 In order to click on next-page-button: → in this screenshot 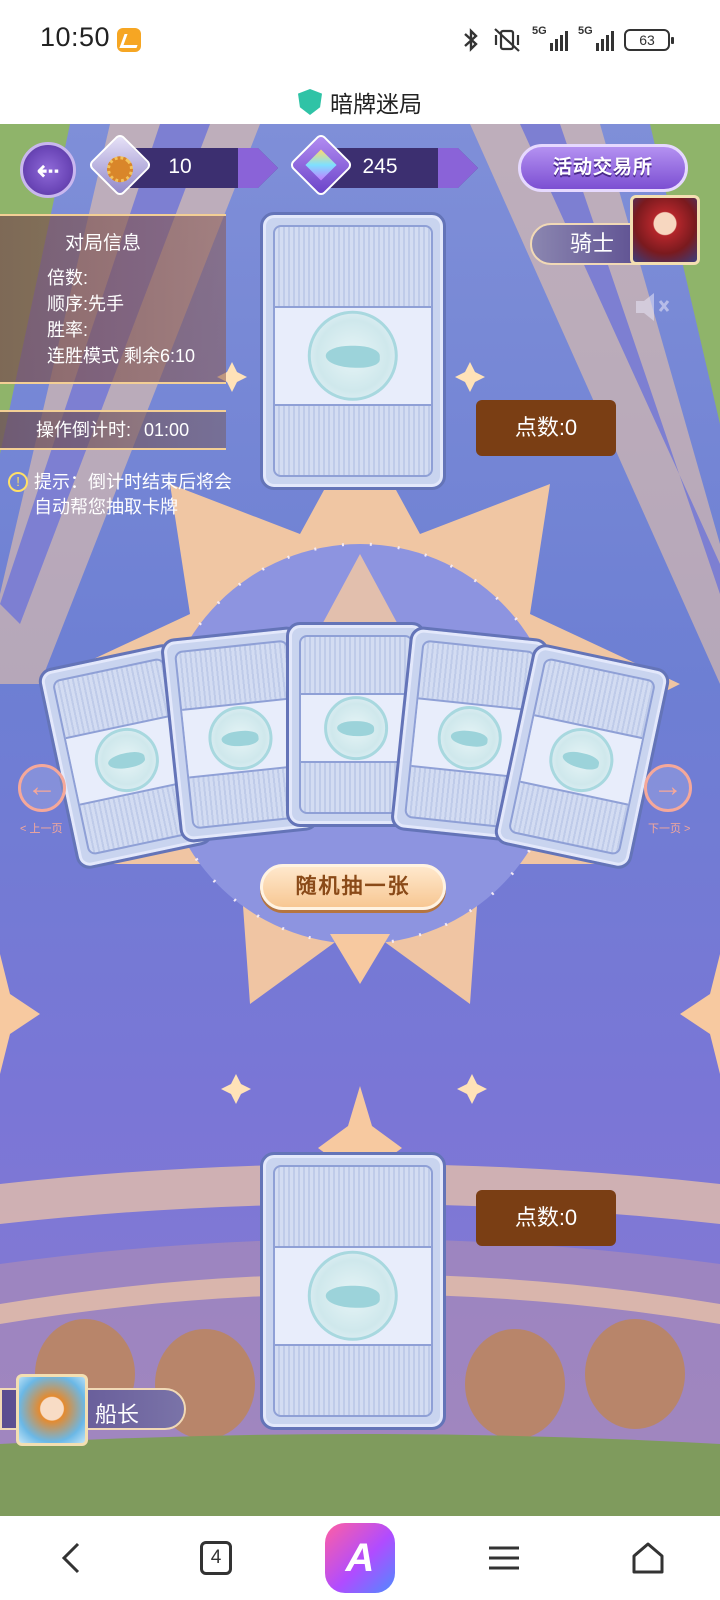, I will do `click(668, 788)`.